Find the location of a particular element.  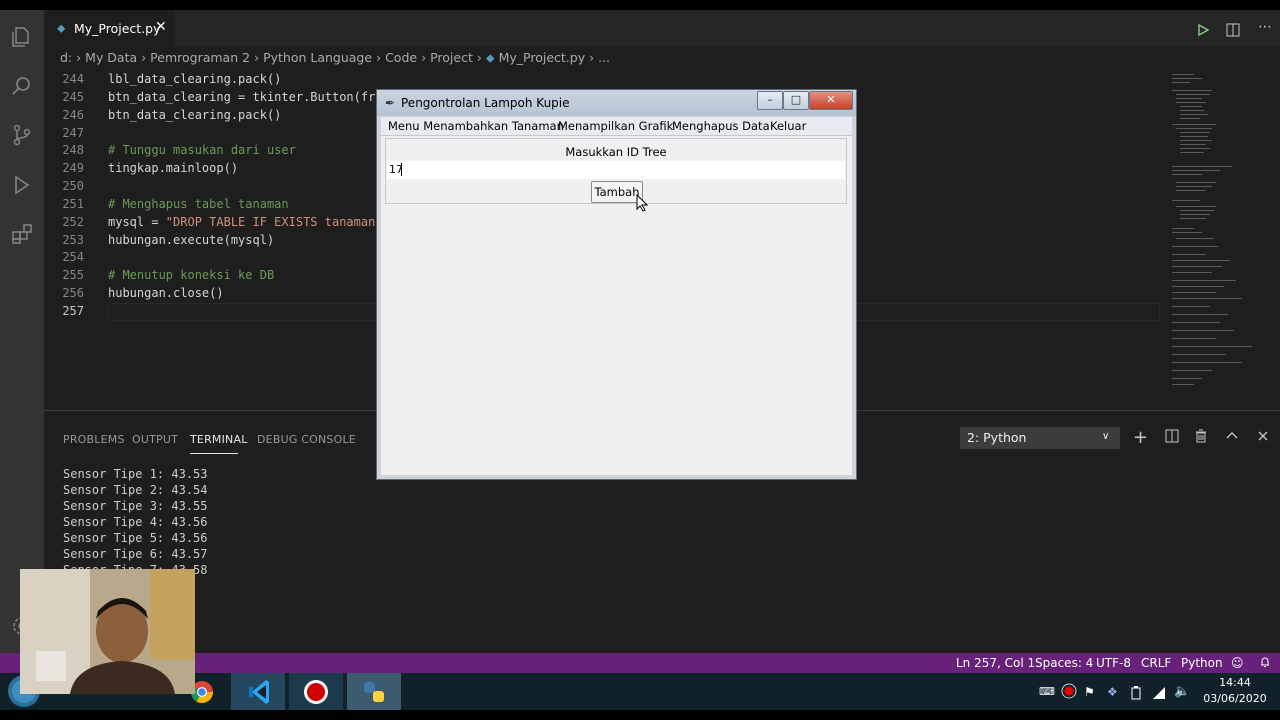

tk-title-bar: ✒ Pengontrolan Lampoh Kupie – □ ✕ is located at coordinates (616, 103).